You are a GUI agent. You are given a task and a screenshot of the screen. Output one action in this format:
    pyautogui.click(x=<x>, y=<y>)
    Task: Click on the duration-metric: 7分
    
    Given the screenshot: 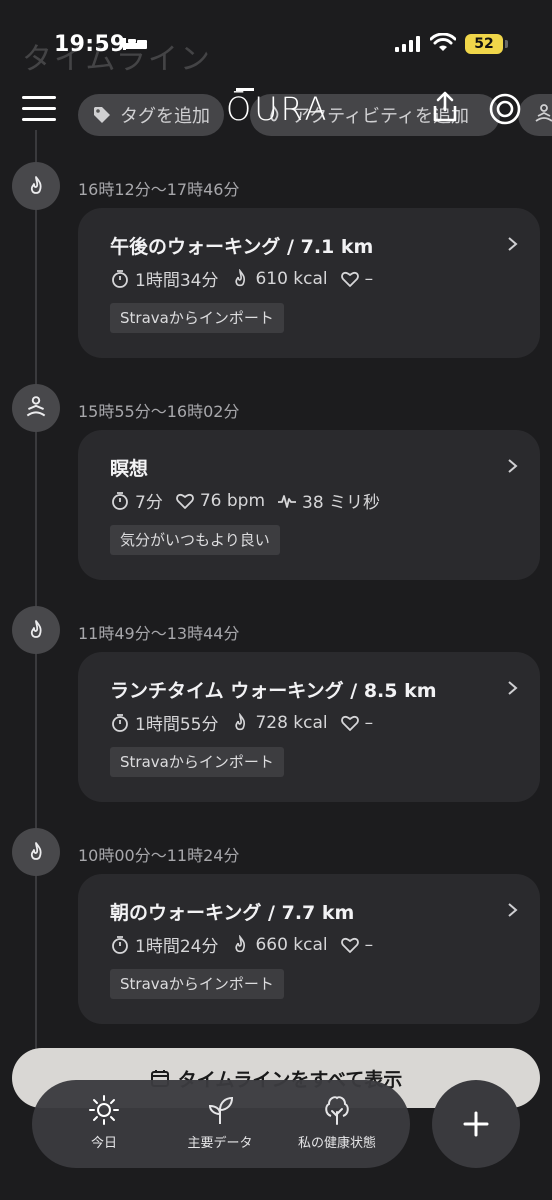 What is the action you would take?
    pyautogui.click(x=136, y=500)
    